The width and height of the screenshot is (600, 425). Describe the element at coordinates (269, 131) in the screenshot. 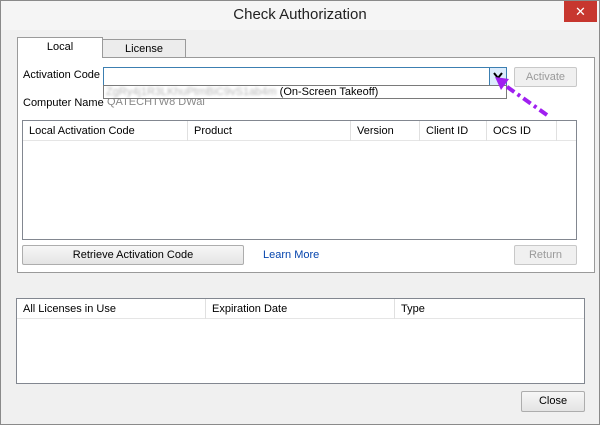

I see `column-product: Product` at that location.